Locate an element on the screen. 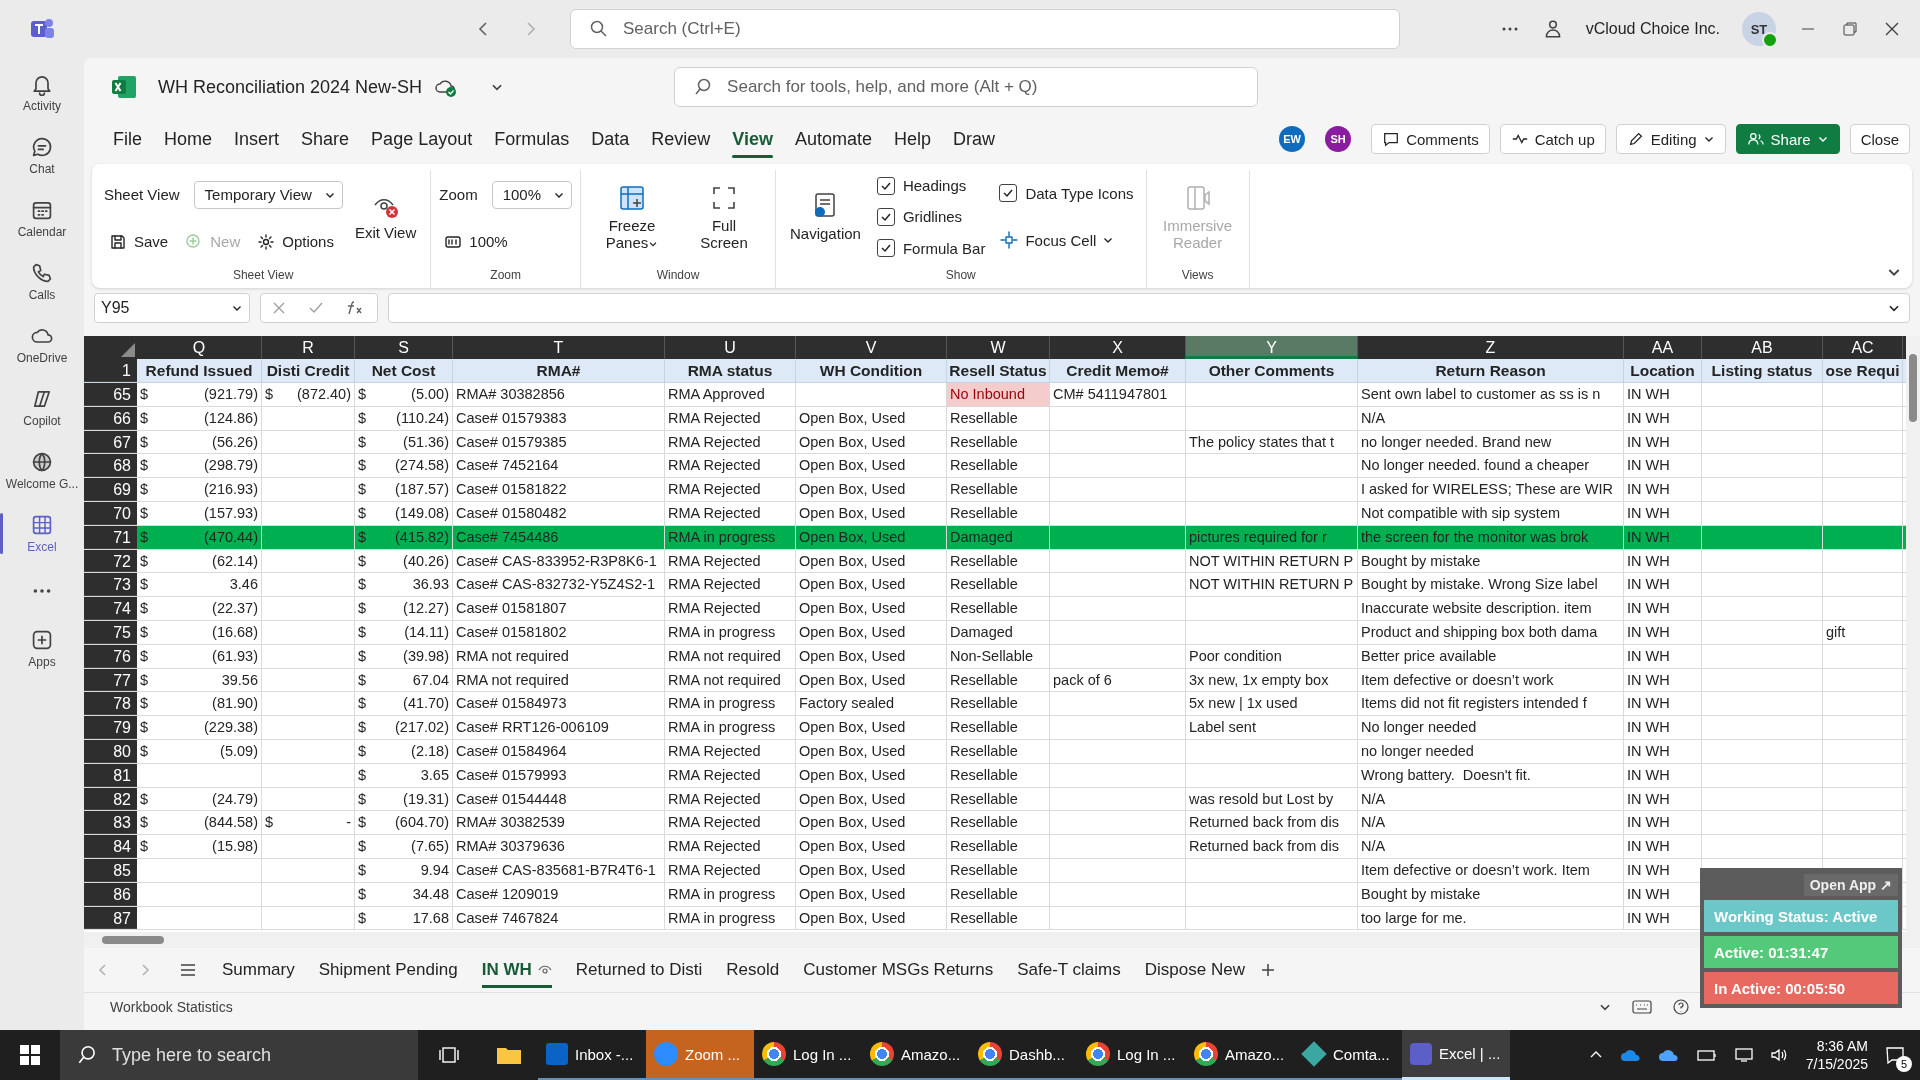 The width and height of the screenshot is (1920, 1080). row-header: 83 is located at coordinates (110, 823).